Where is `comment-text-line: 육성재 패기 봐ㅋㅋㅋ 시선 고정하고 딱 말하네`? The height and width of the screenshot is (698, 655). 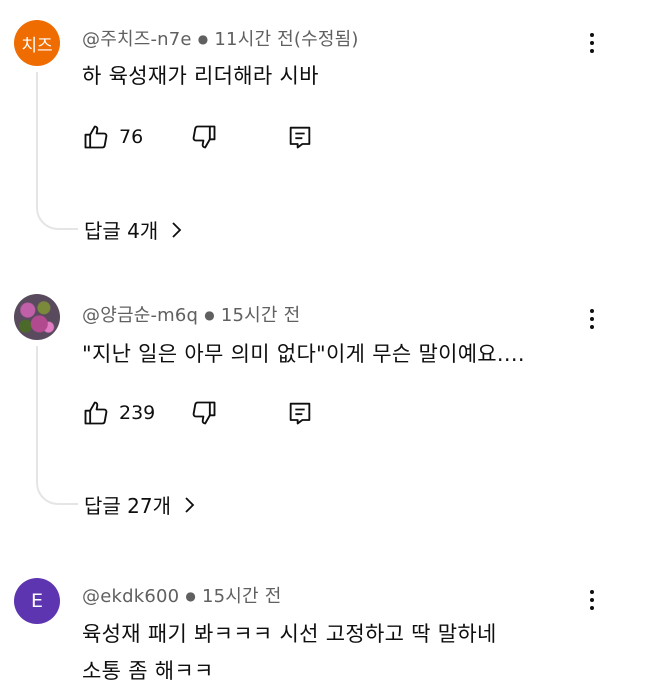
comment-text-line: 육성재 패기 봐ㅋㅋㅋ 시선 고정하고 딱 말하네 is located at coordinates (289, 634).